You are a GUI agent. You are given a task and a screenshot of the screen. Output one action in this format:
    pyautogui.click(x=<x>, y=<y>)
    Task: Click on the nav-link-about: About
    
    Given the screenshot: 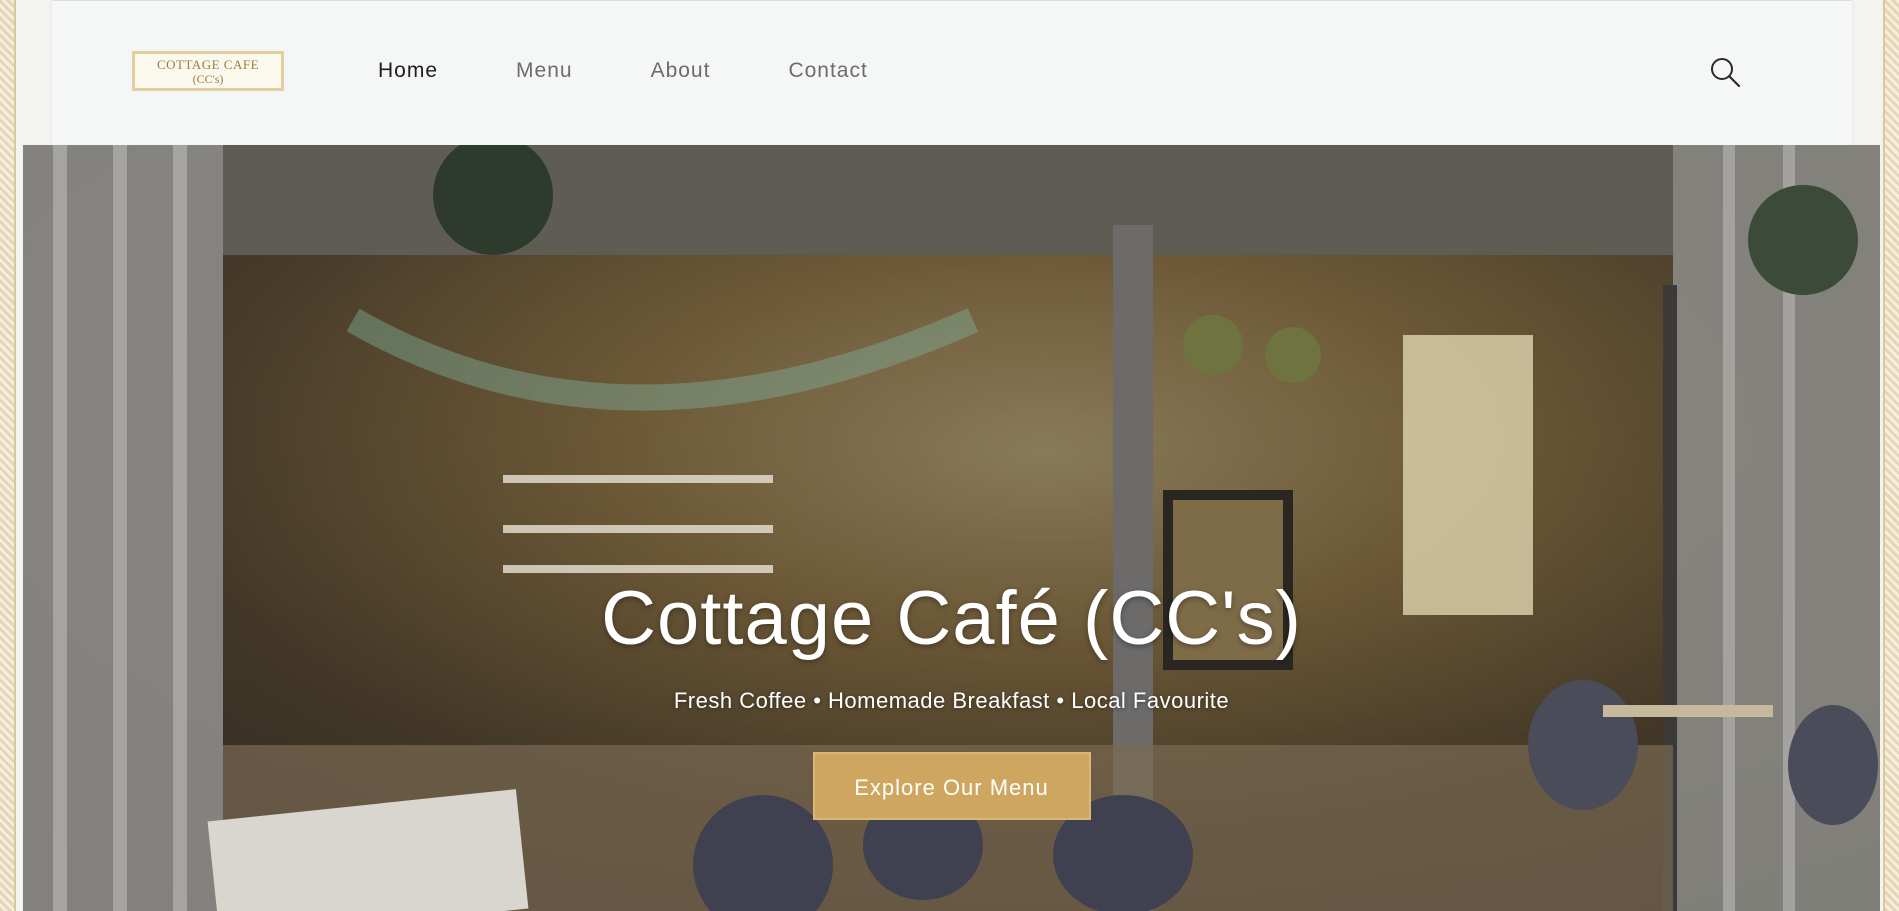 What is the action you would take?
    pyautogui.click(x=681, y=71)
    